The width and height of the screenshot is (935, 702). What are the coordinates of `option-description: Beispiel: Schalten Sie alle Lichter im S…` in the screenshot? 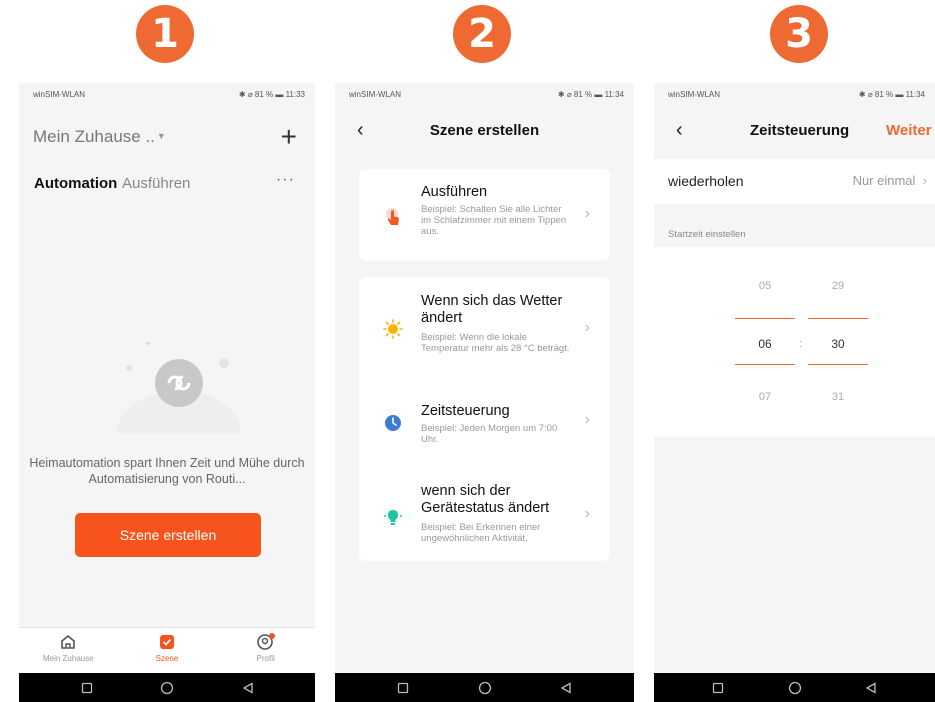 It's located at (494, 220).